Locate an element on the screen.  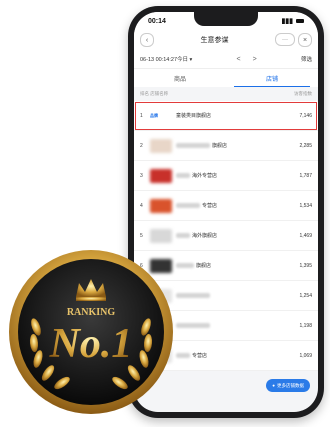
visitor-value: 2,285 is located at coordinates (305, 145).